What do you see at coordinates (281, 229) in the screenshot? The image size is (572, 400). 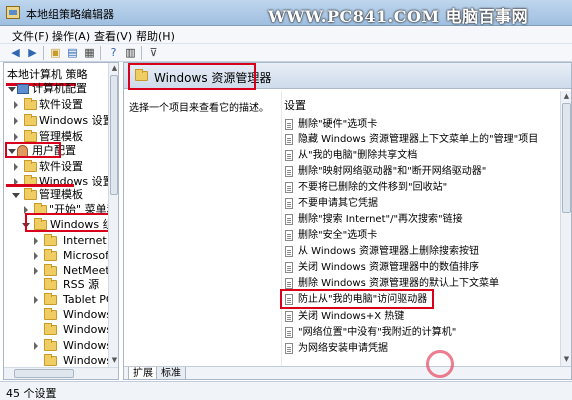 I see `pane-divider` at bounding box center [281, 229].